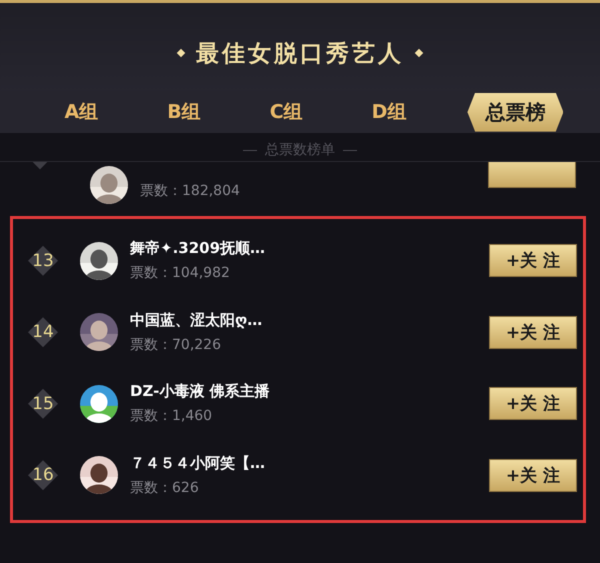 The height and width of the screenshot is (563, 600). I want to click on vote-count: 票数：70,226, so click(176, 345).